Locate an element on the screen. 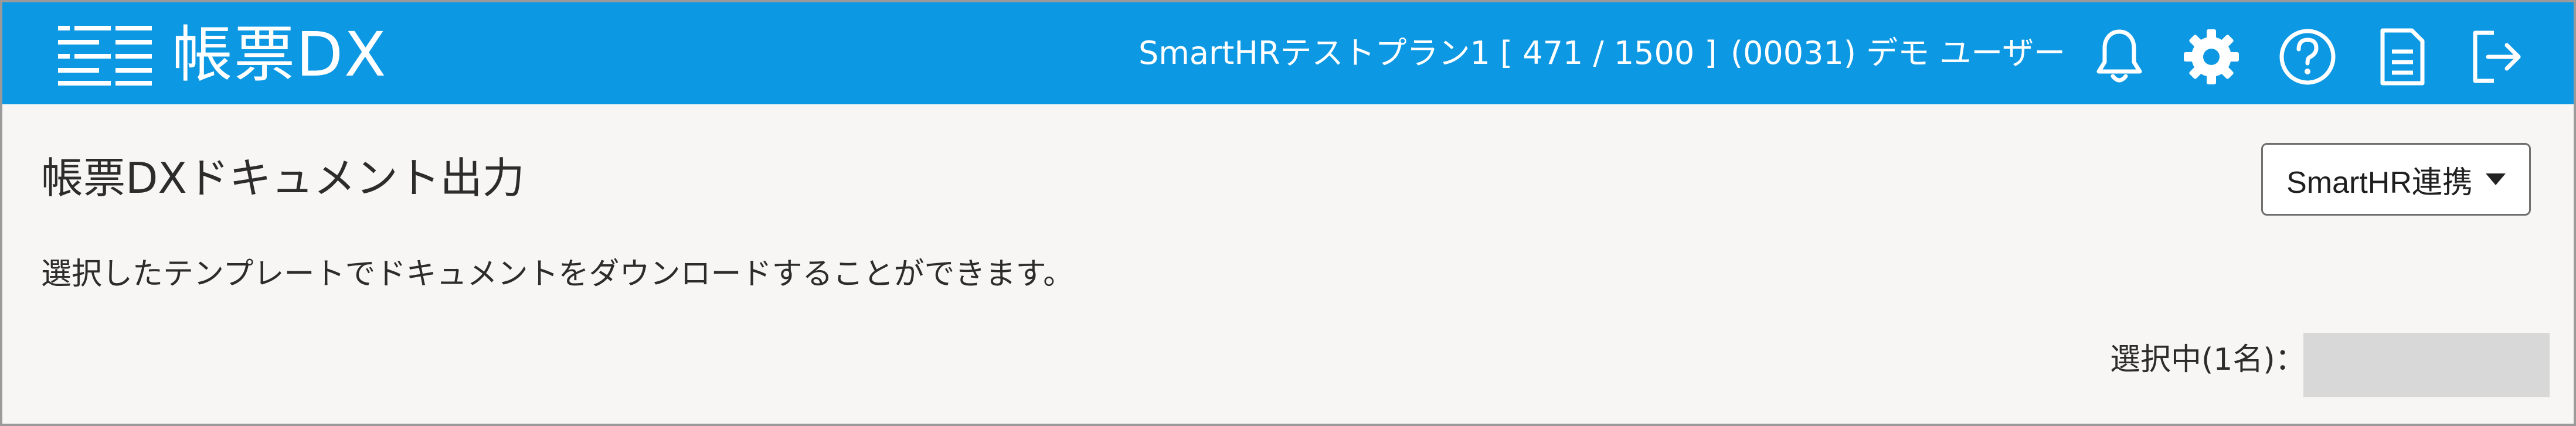 Image resolution: width=2576 pixels, height=426 pixels. smarthr-sync-dropdown: SmartHR連携 is located at coordinates (2396, 180).